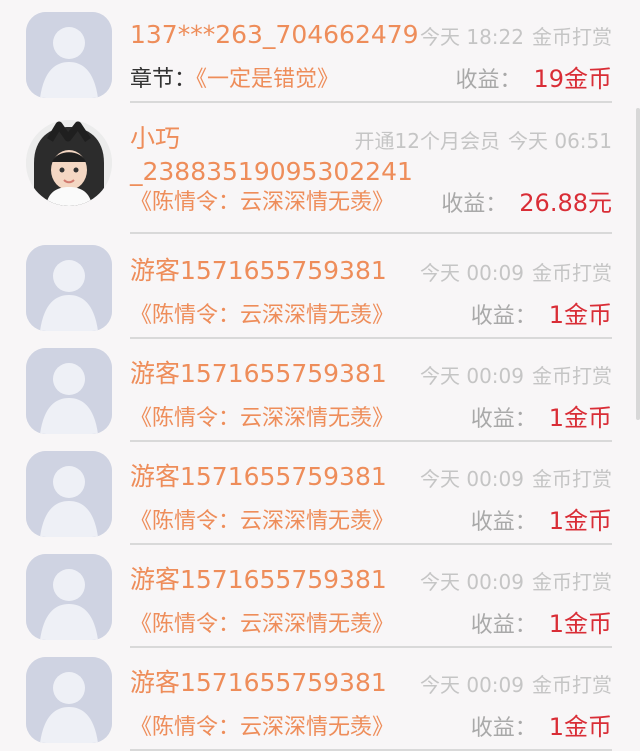 This screenshot has width=640, height=751. I want to click on time-label: 今天 18:22, so click(472, 37).